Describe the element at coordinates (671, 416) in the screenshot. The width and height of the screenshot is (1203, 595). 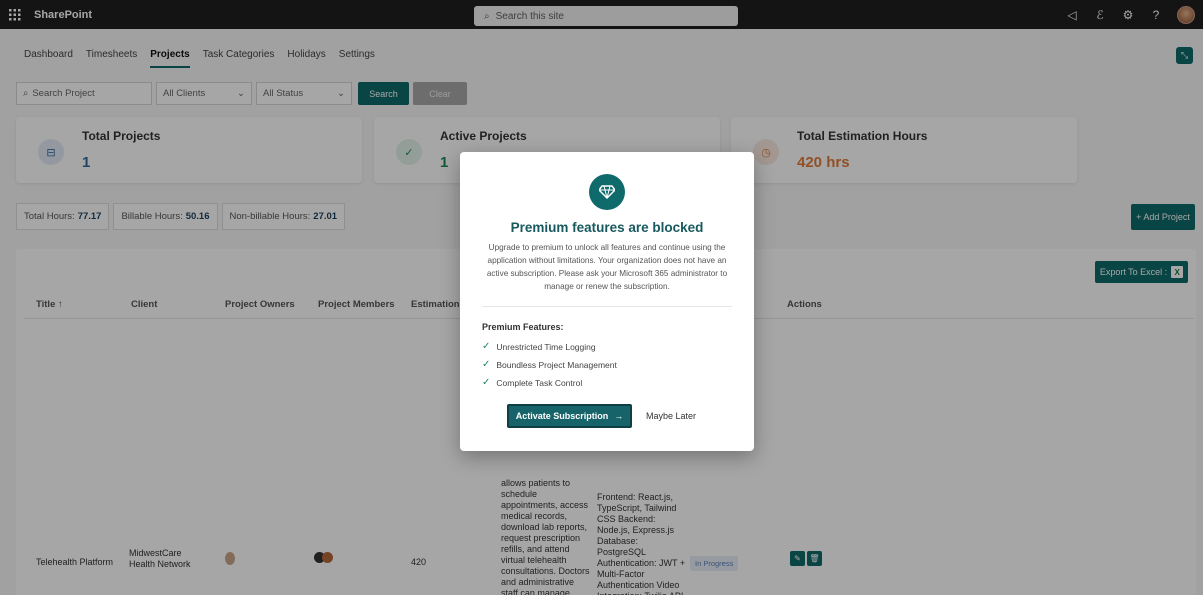
I see `maybe-later-button: Maybe Later` at that location.